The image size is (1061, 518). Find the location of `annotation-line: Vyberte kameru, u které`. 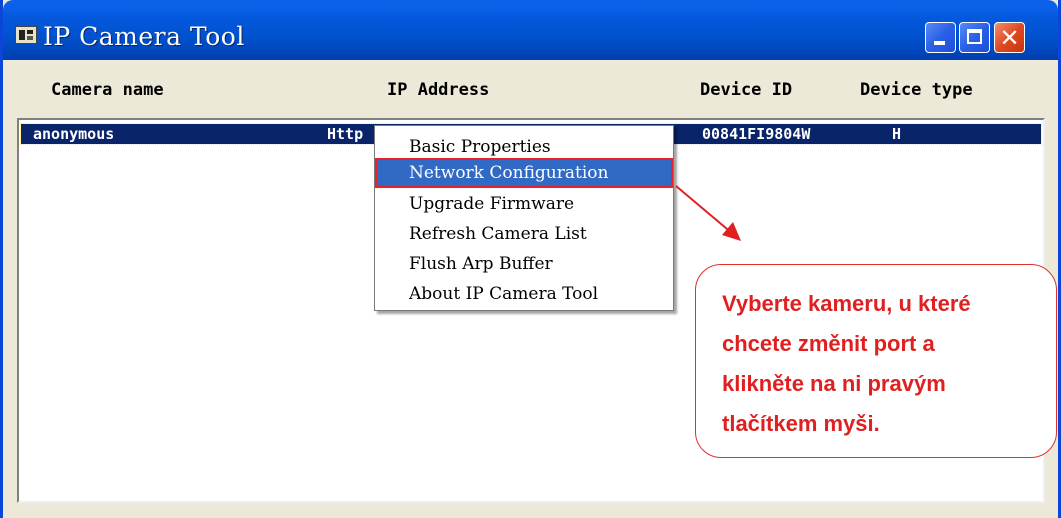

annotation-line: Vyberte kameru, u které is located at coordinates (846, 303).